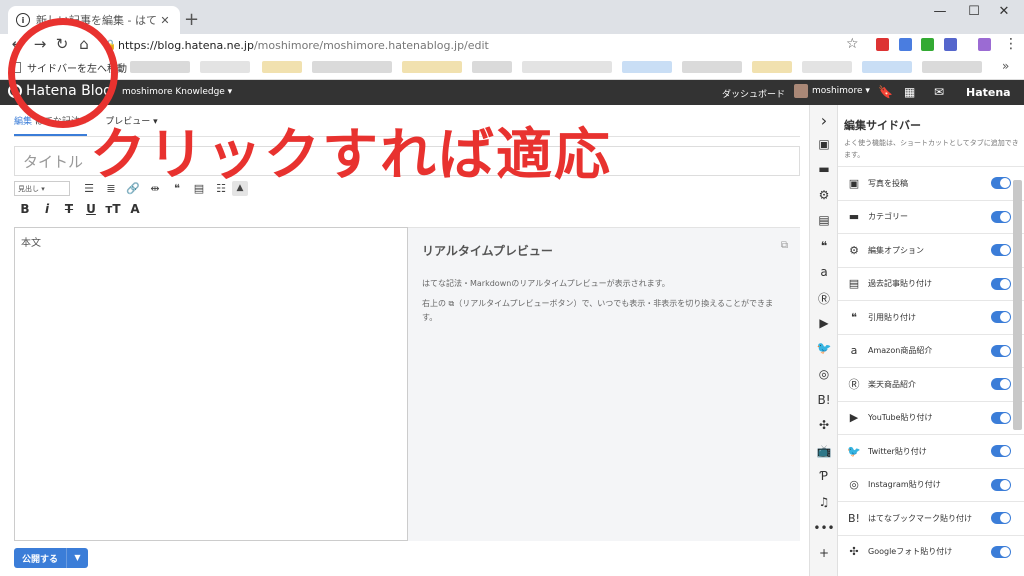 The height and width of the screenshot is (576, 1024). What do you see at coordinates (165, 20) in the screenshot?
I see `tab-close-icon: ✕` at bounding box center [165, 20].